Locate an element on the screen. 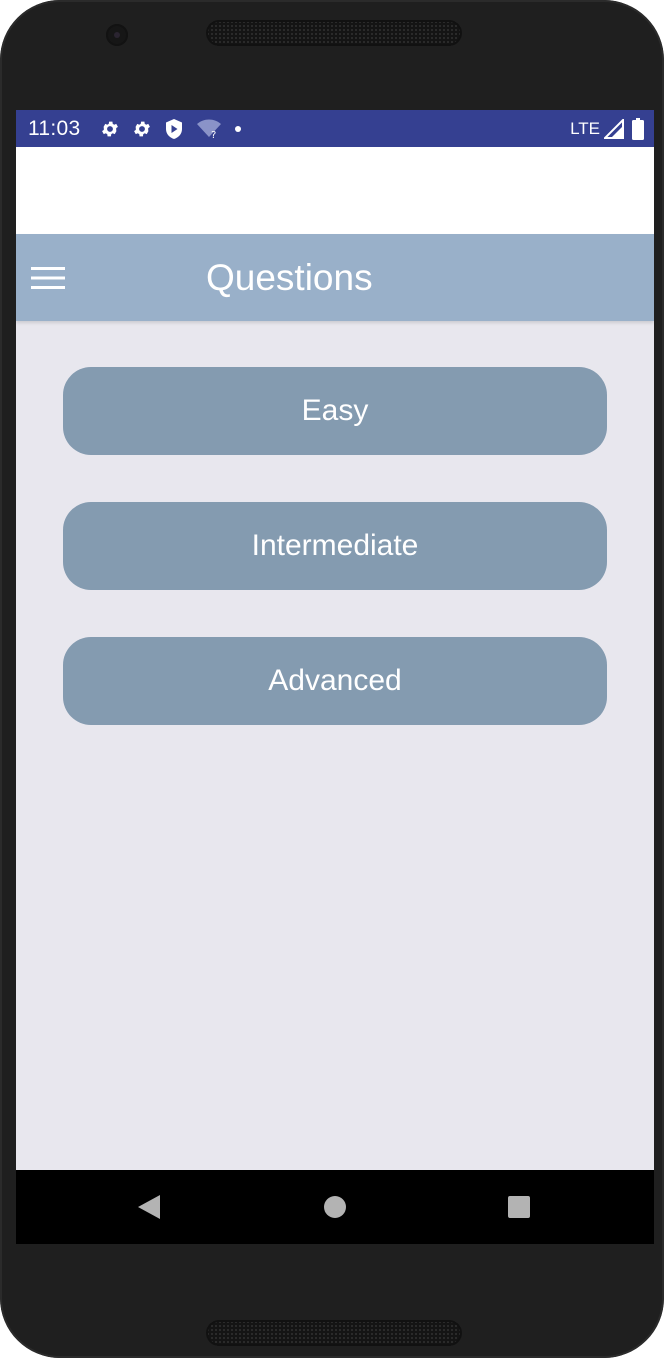  wifi-unknown-icon: ? is located at coordinates (209, 129).